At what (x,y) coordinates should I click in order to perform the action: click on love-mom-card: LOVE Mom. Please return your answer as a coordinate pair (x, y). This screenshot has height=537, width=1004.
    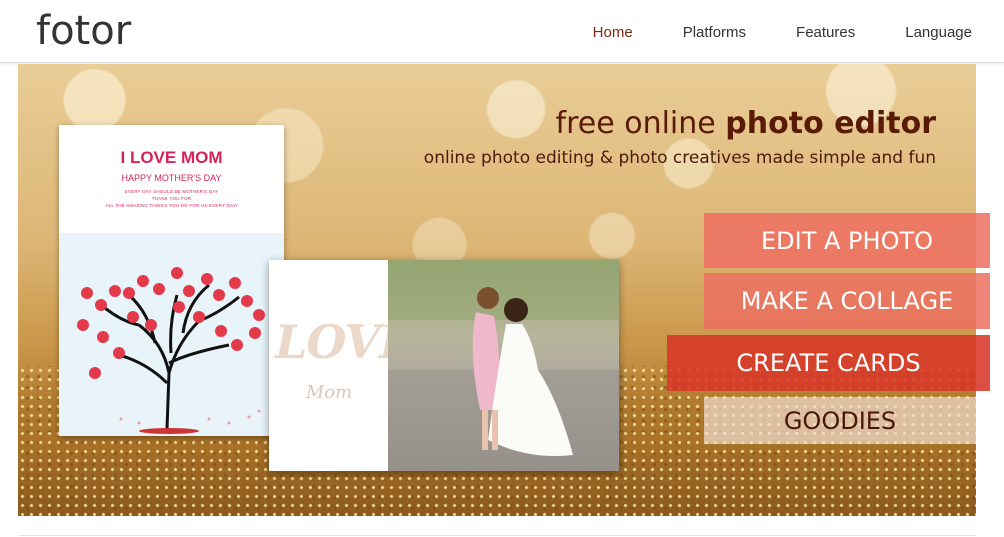
    Looking at the image, I should click on (444, 365).